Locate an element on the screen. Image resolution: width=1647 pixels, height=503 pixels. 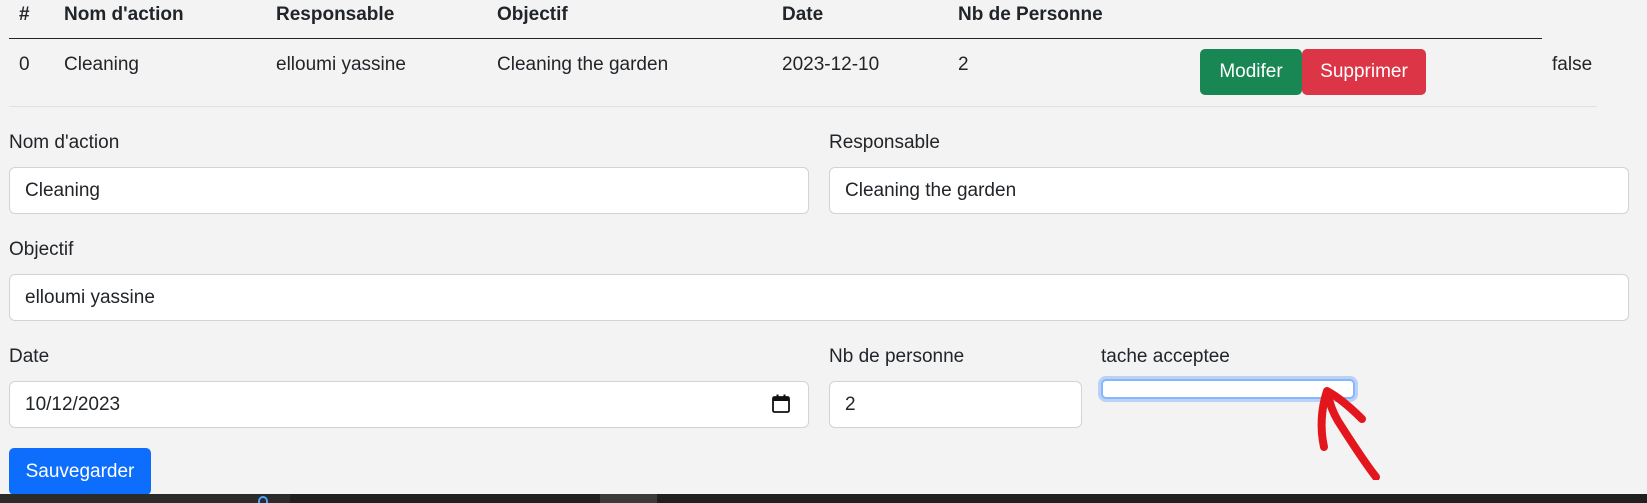
responsable-input: Cleaning the garden is located at coordinates (1229, 190).